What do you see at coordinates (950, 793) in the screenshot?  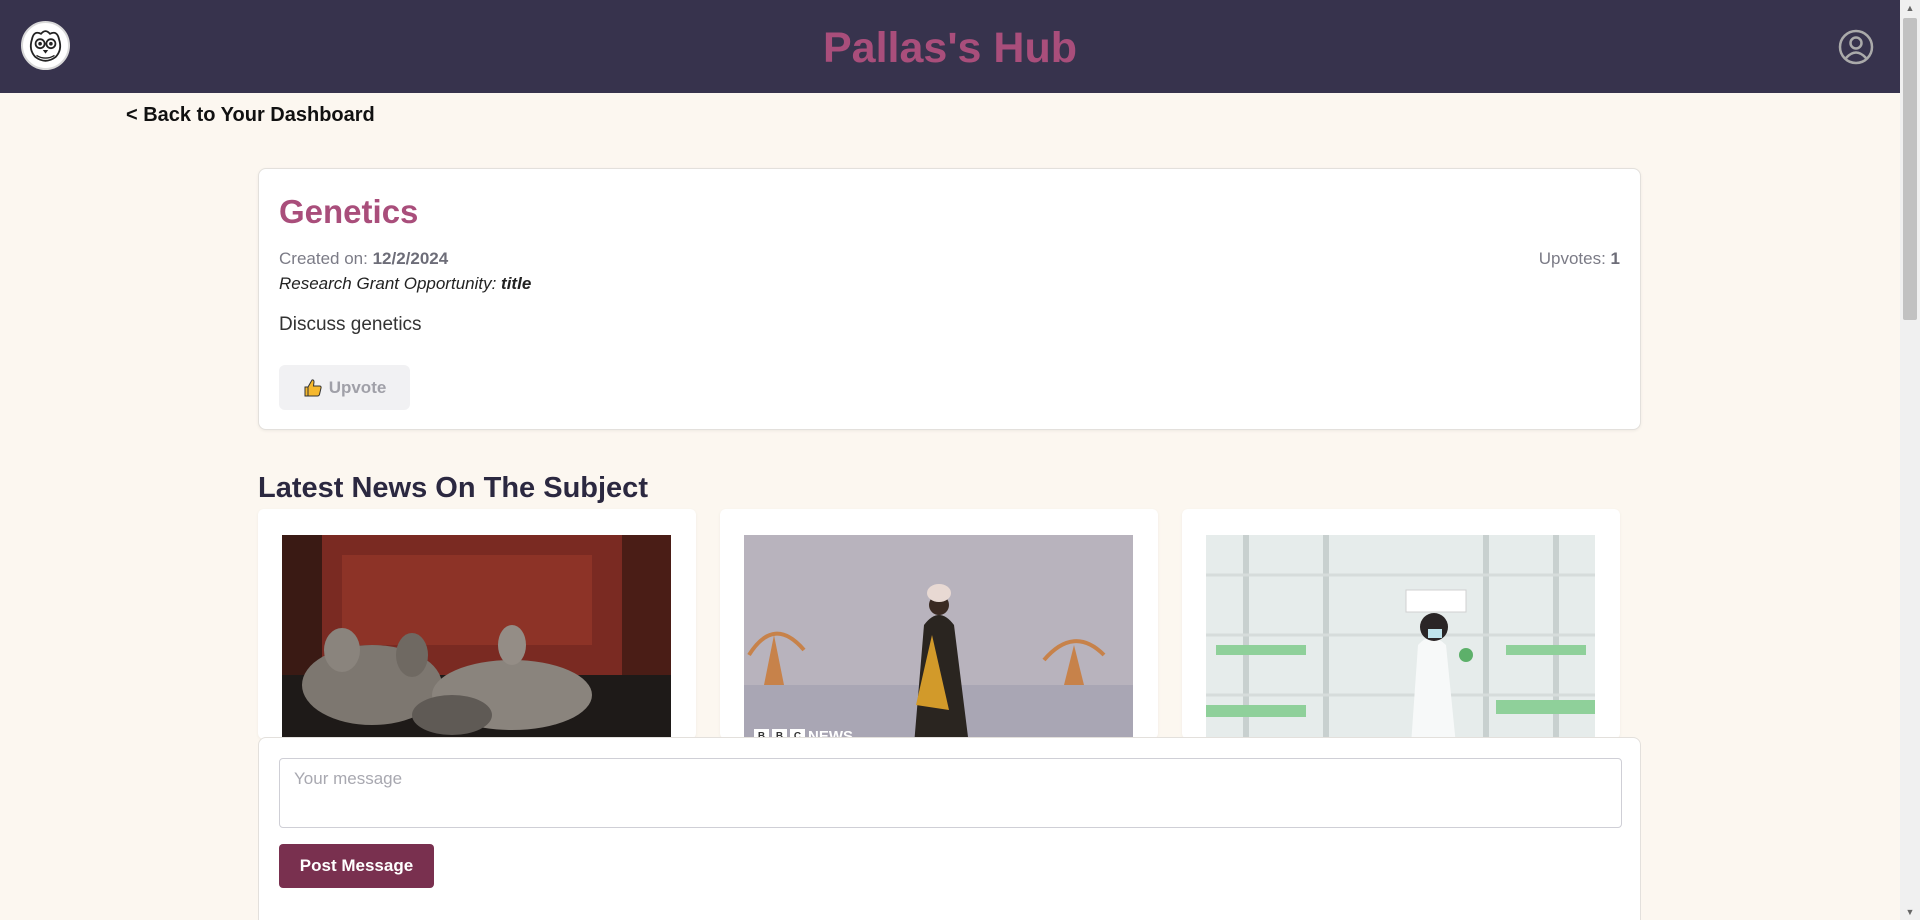 I see `message-input` at bounding box center [950, 793].